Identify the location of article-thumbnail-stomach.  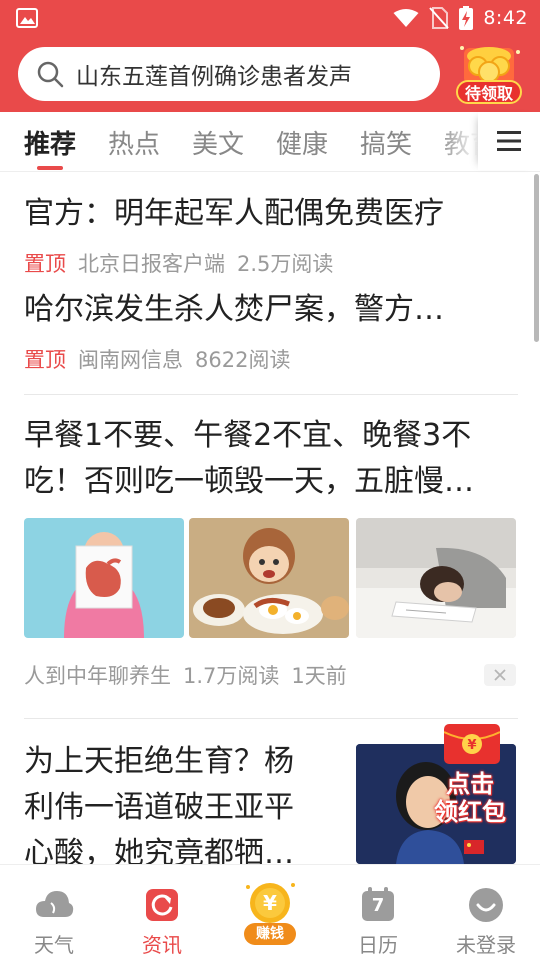
(104, 578).